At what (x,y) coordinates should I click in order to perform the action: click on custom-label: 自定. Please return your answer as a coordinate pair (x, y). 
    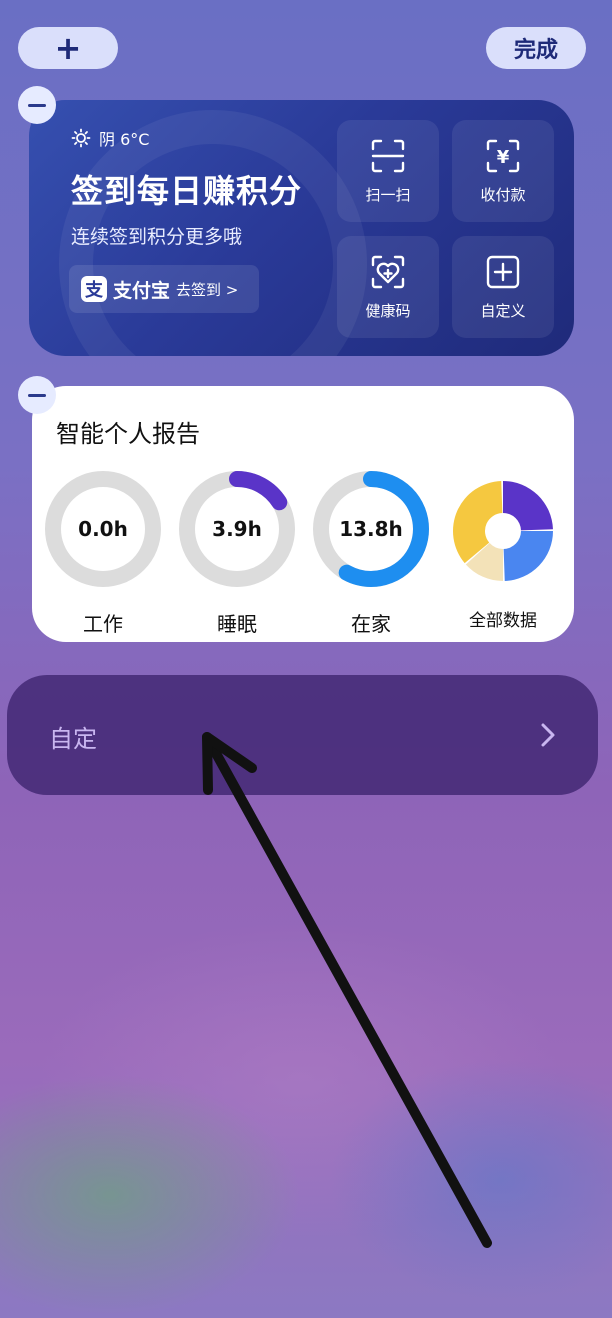
    Looking at the image, I should click on (73, 739).